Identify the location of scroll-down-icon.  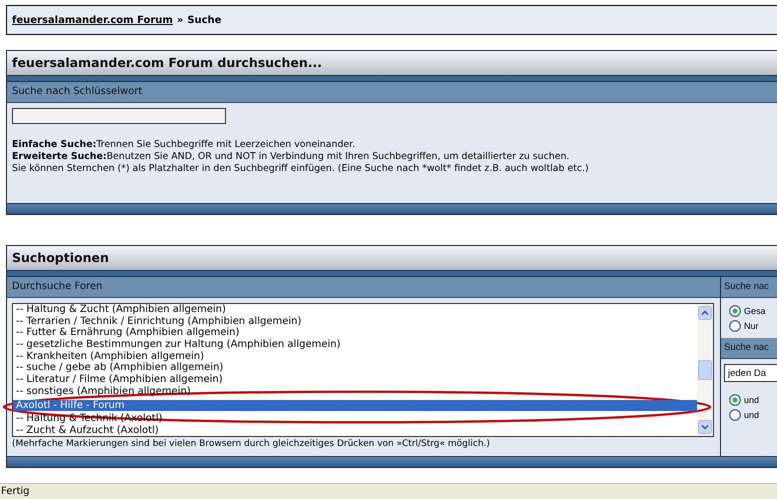
(705, 427).